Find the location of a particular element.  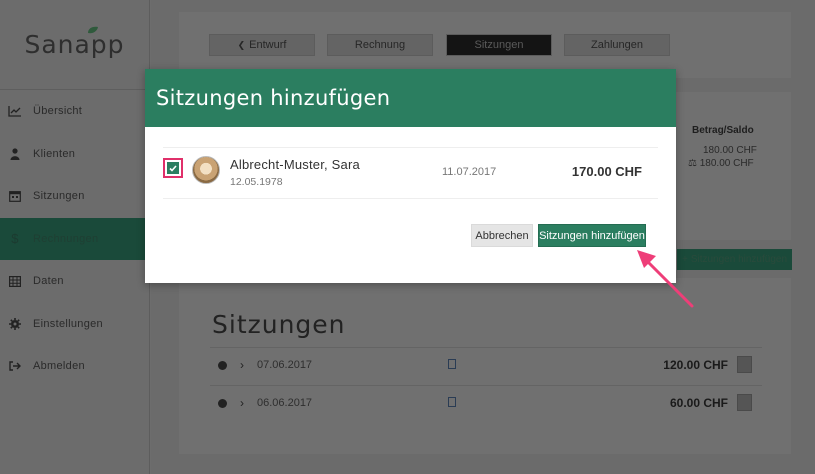

sidebar-item-label: Einstellungen is located at coordinates (68, 323).